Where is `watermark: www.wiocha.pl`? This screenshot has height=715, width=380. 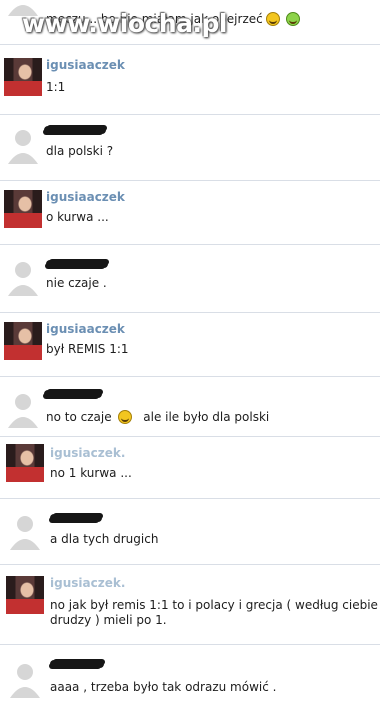 watermark: www.wiocha.pl is located at coordinates (124, 23).